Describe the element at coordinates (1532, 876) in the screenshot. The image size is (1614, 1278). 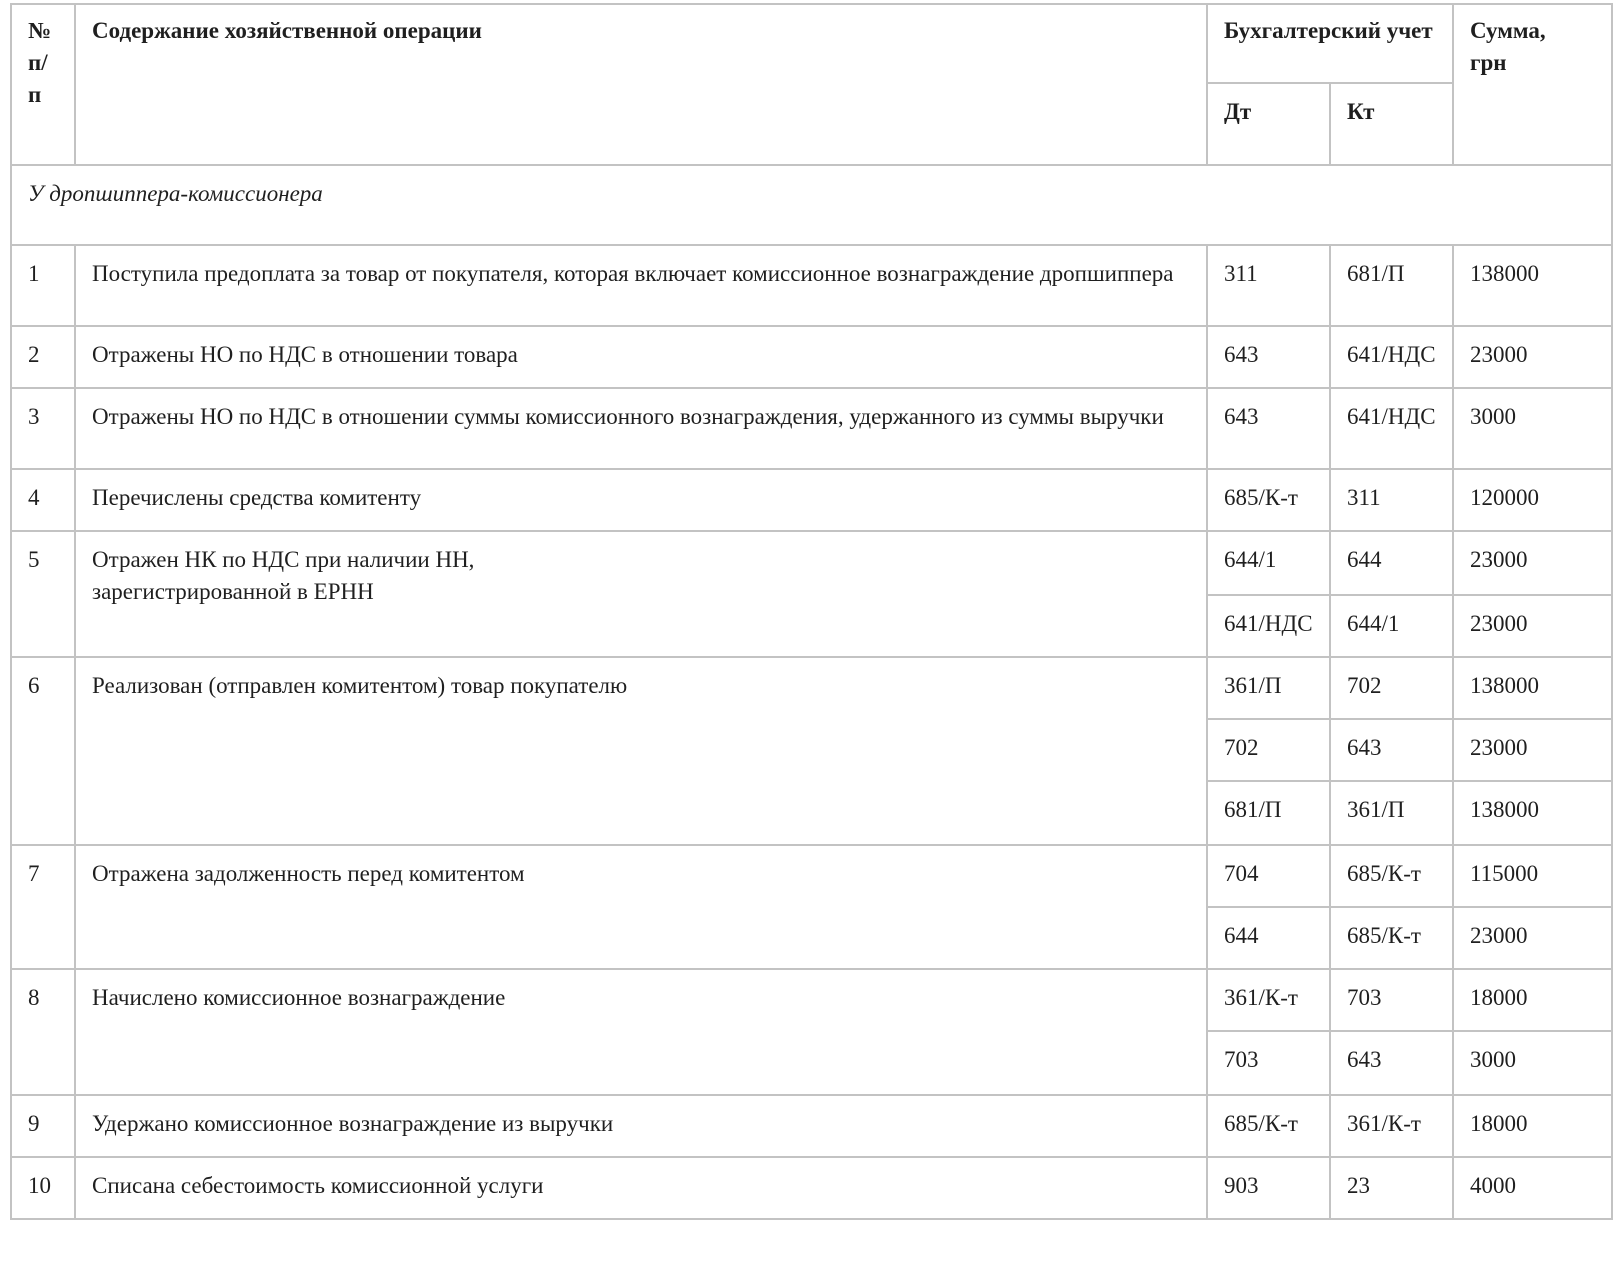
I see `row-sum: 115000` at that location.